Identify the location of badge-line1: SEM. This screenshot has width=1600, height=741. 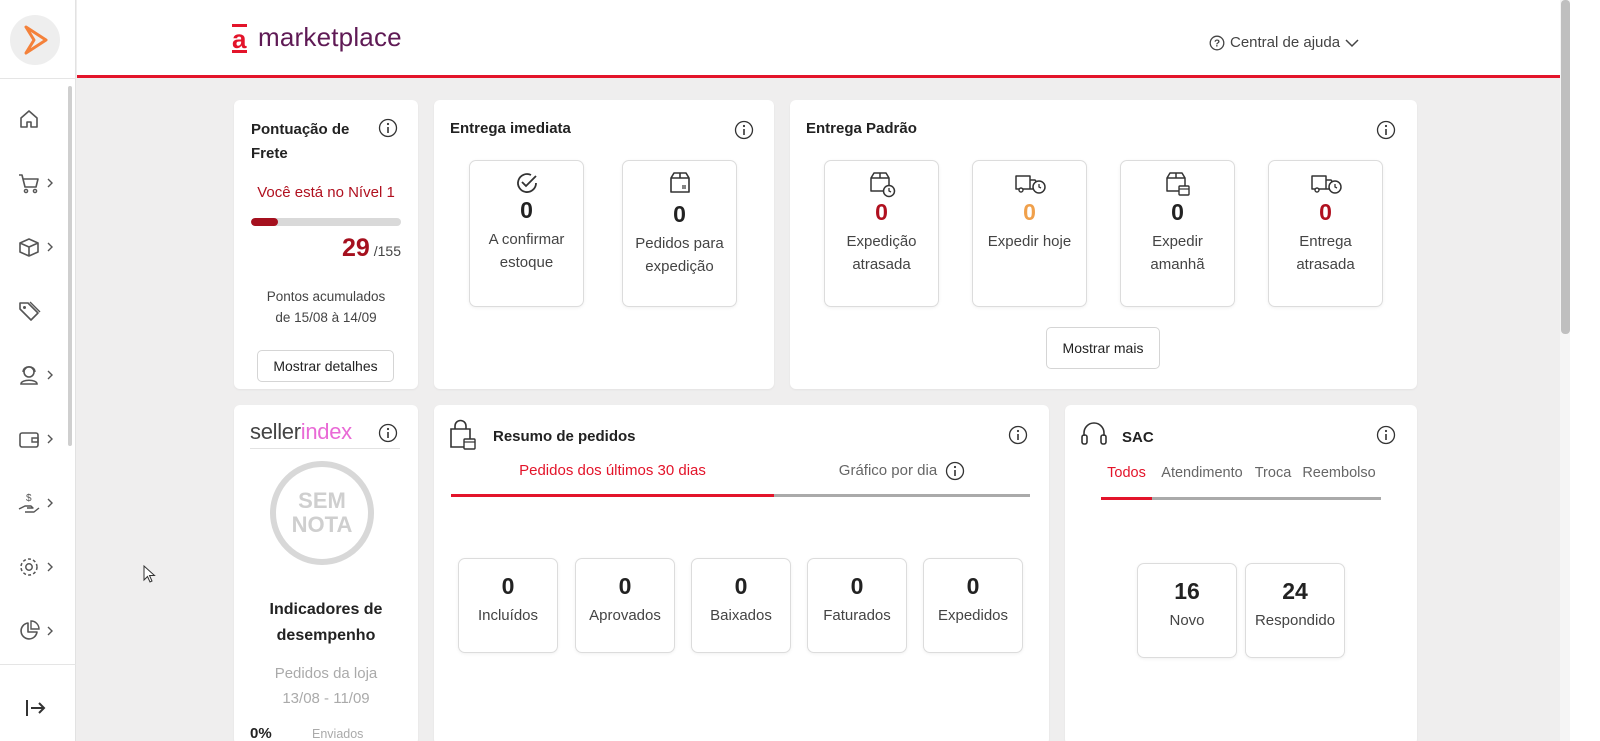
(322, 500).